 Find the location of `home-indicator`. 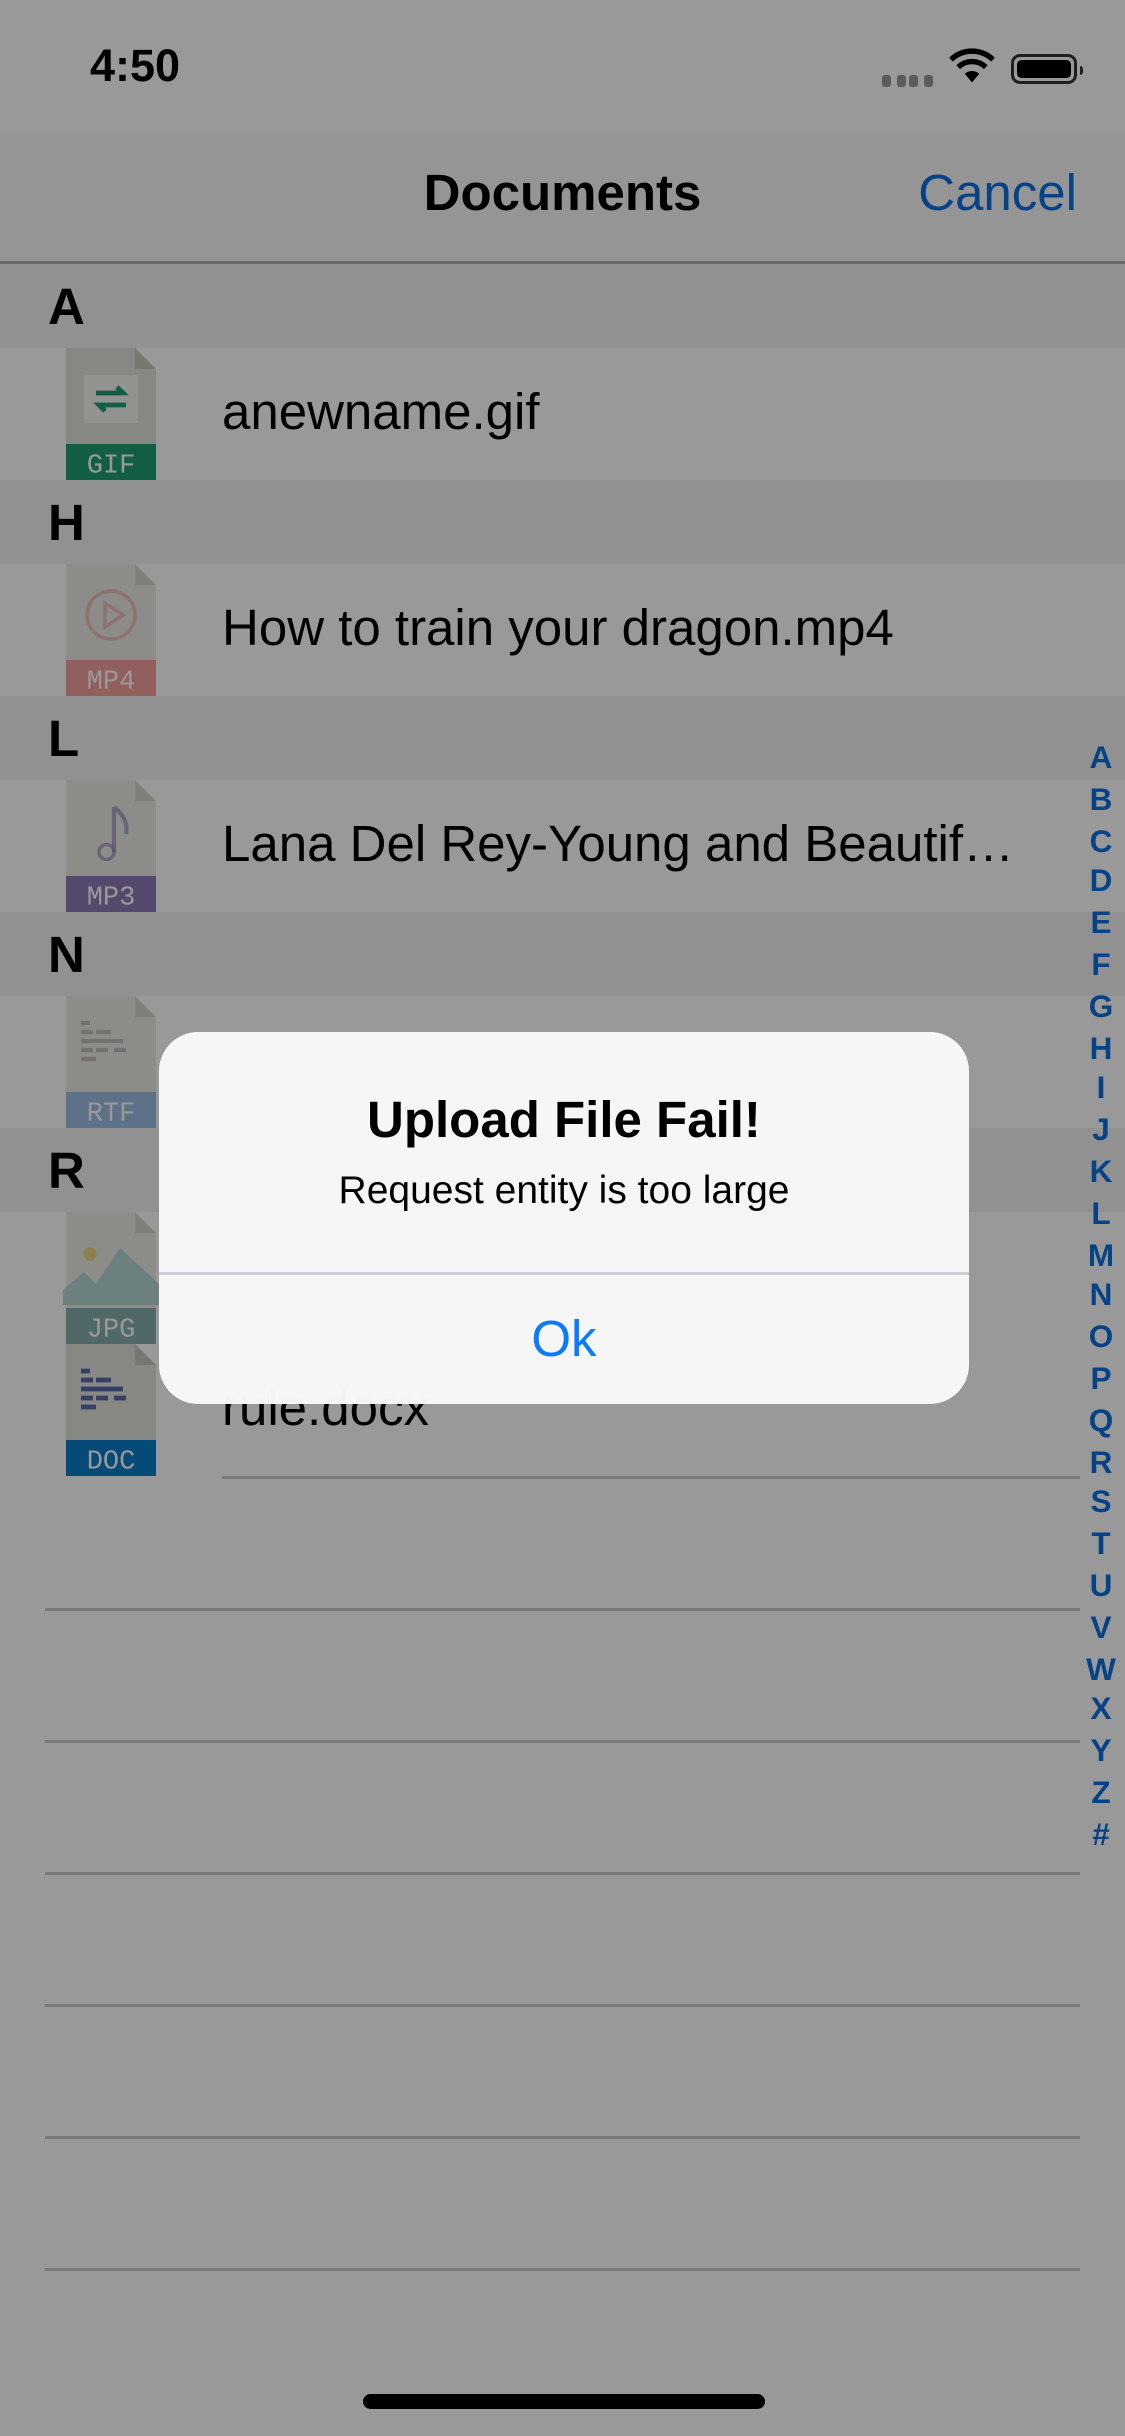

home-indicator is located at coordinates (564, 2401).